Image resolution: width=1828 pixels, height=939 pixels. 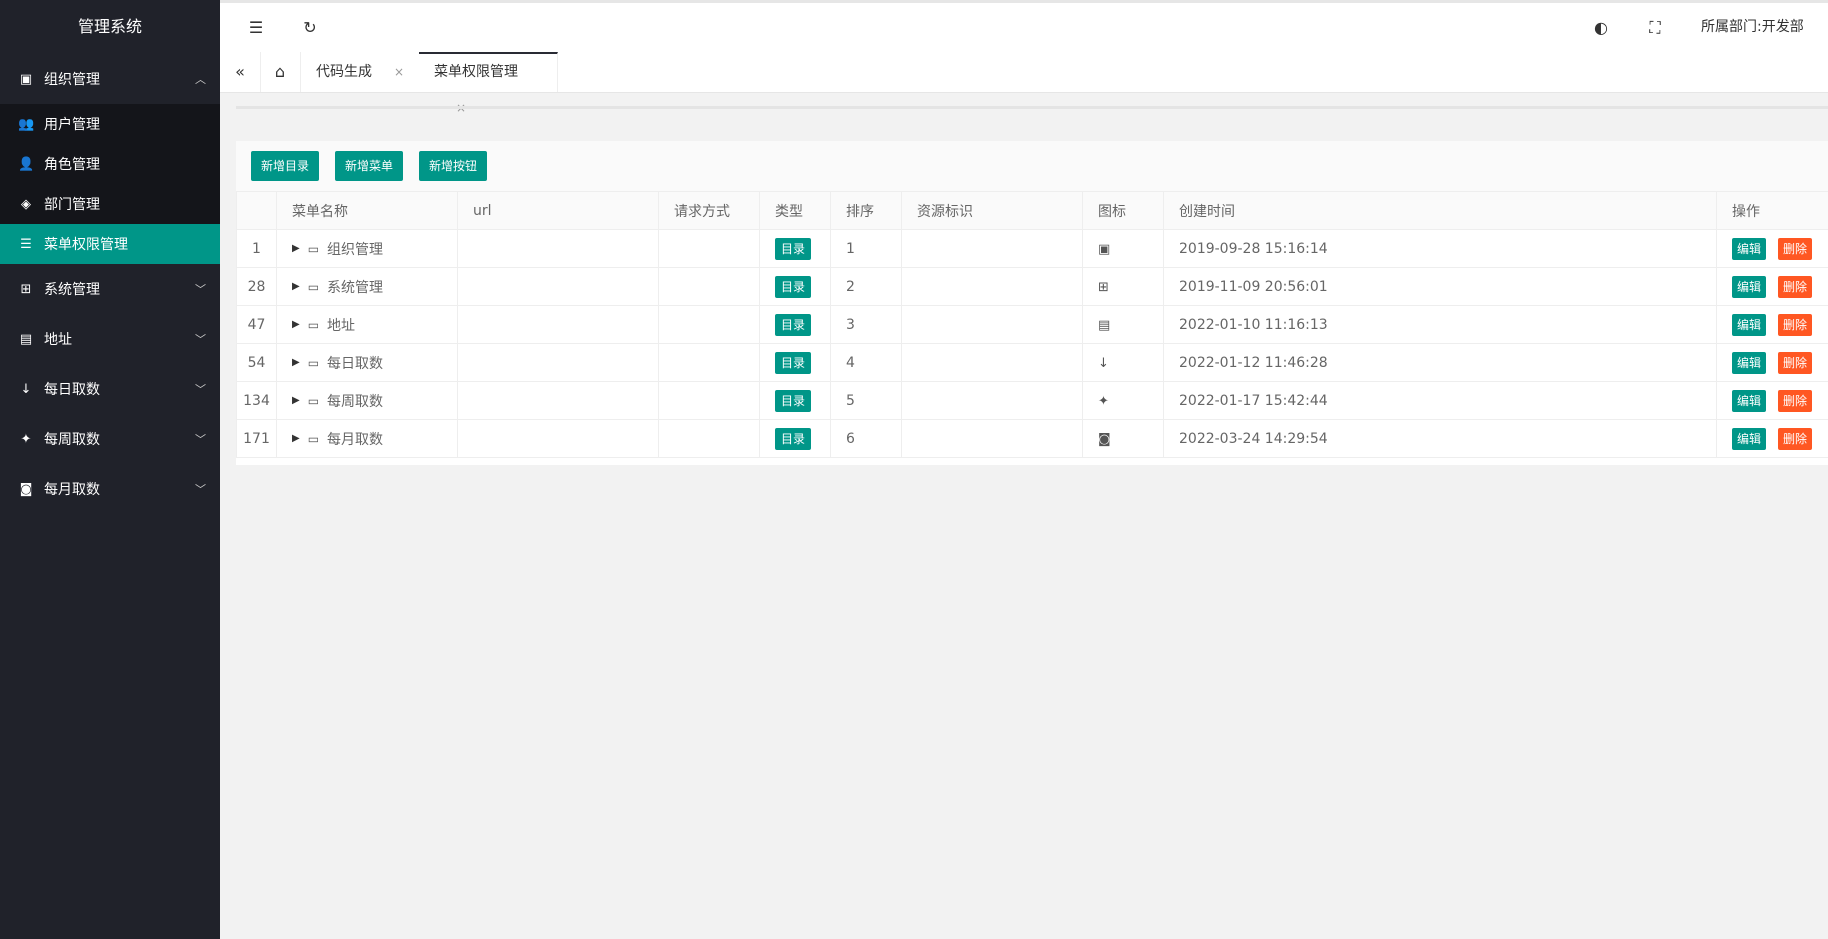 What do you see at coordinates (72, 290) in the screenshot?
I see `sidebar-group-label: 系统管理` at bounding box center [72, 290].